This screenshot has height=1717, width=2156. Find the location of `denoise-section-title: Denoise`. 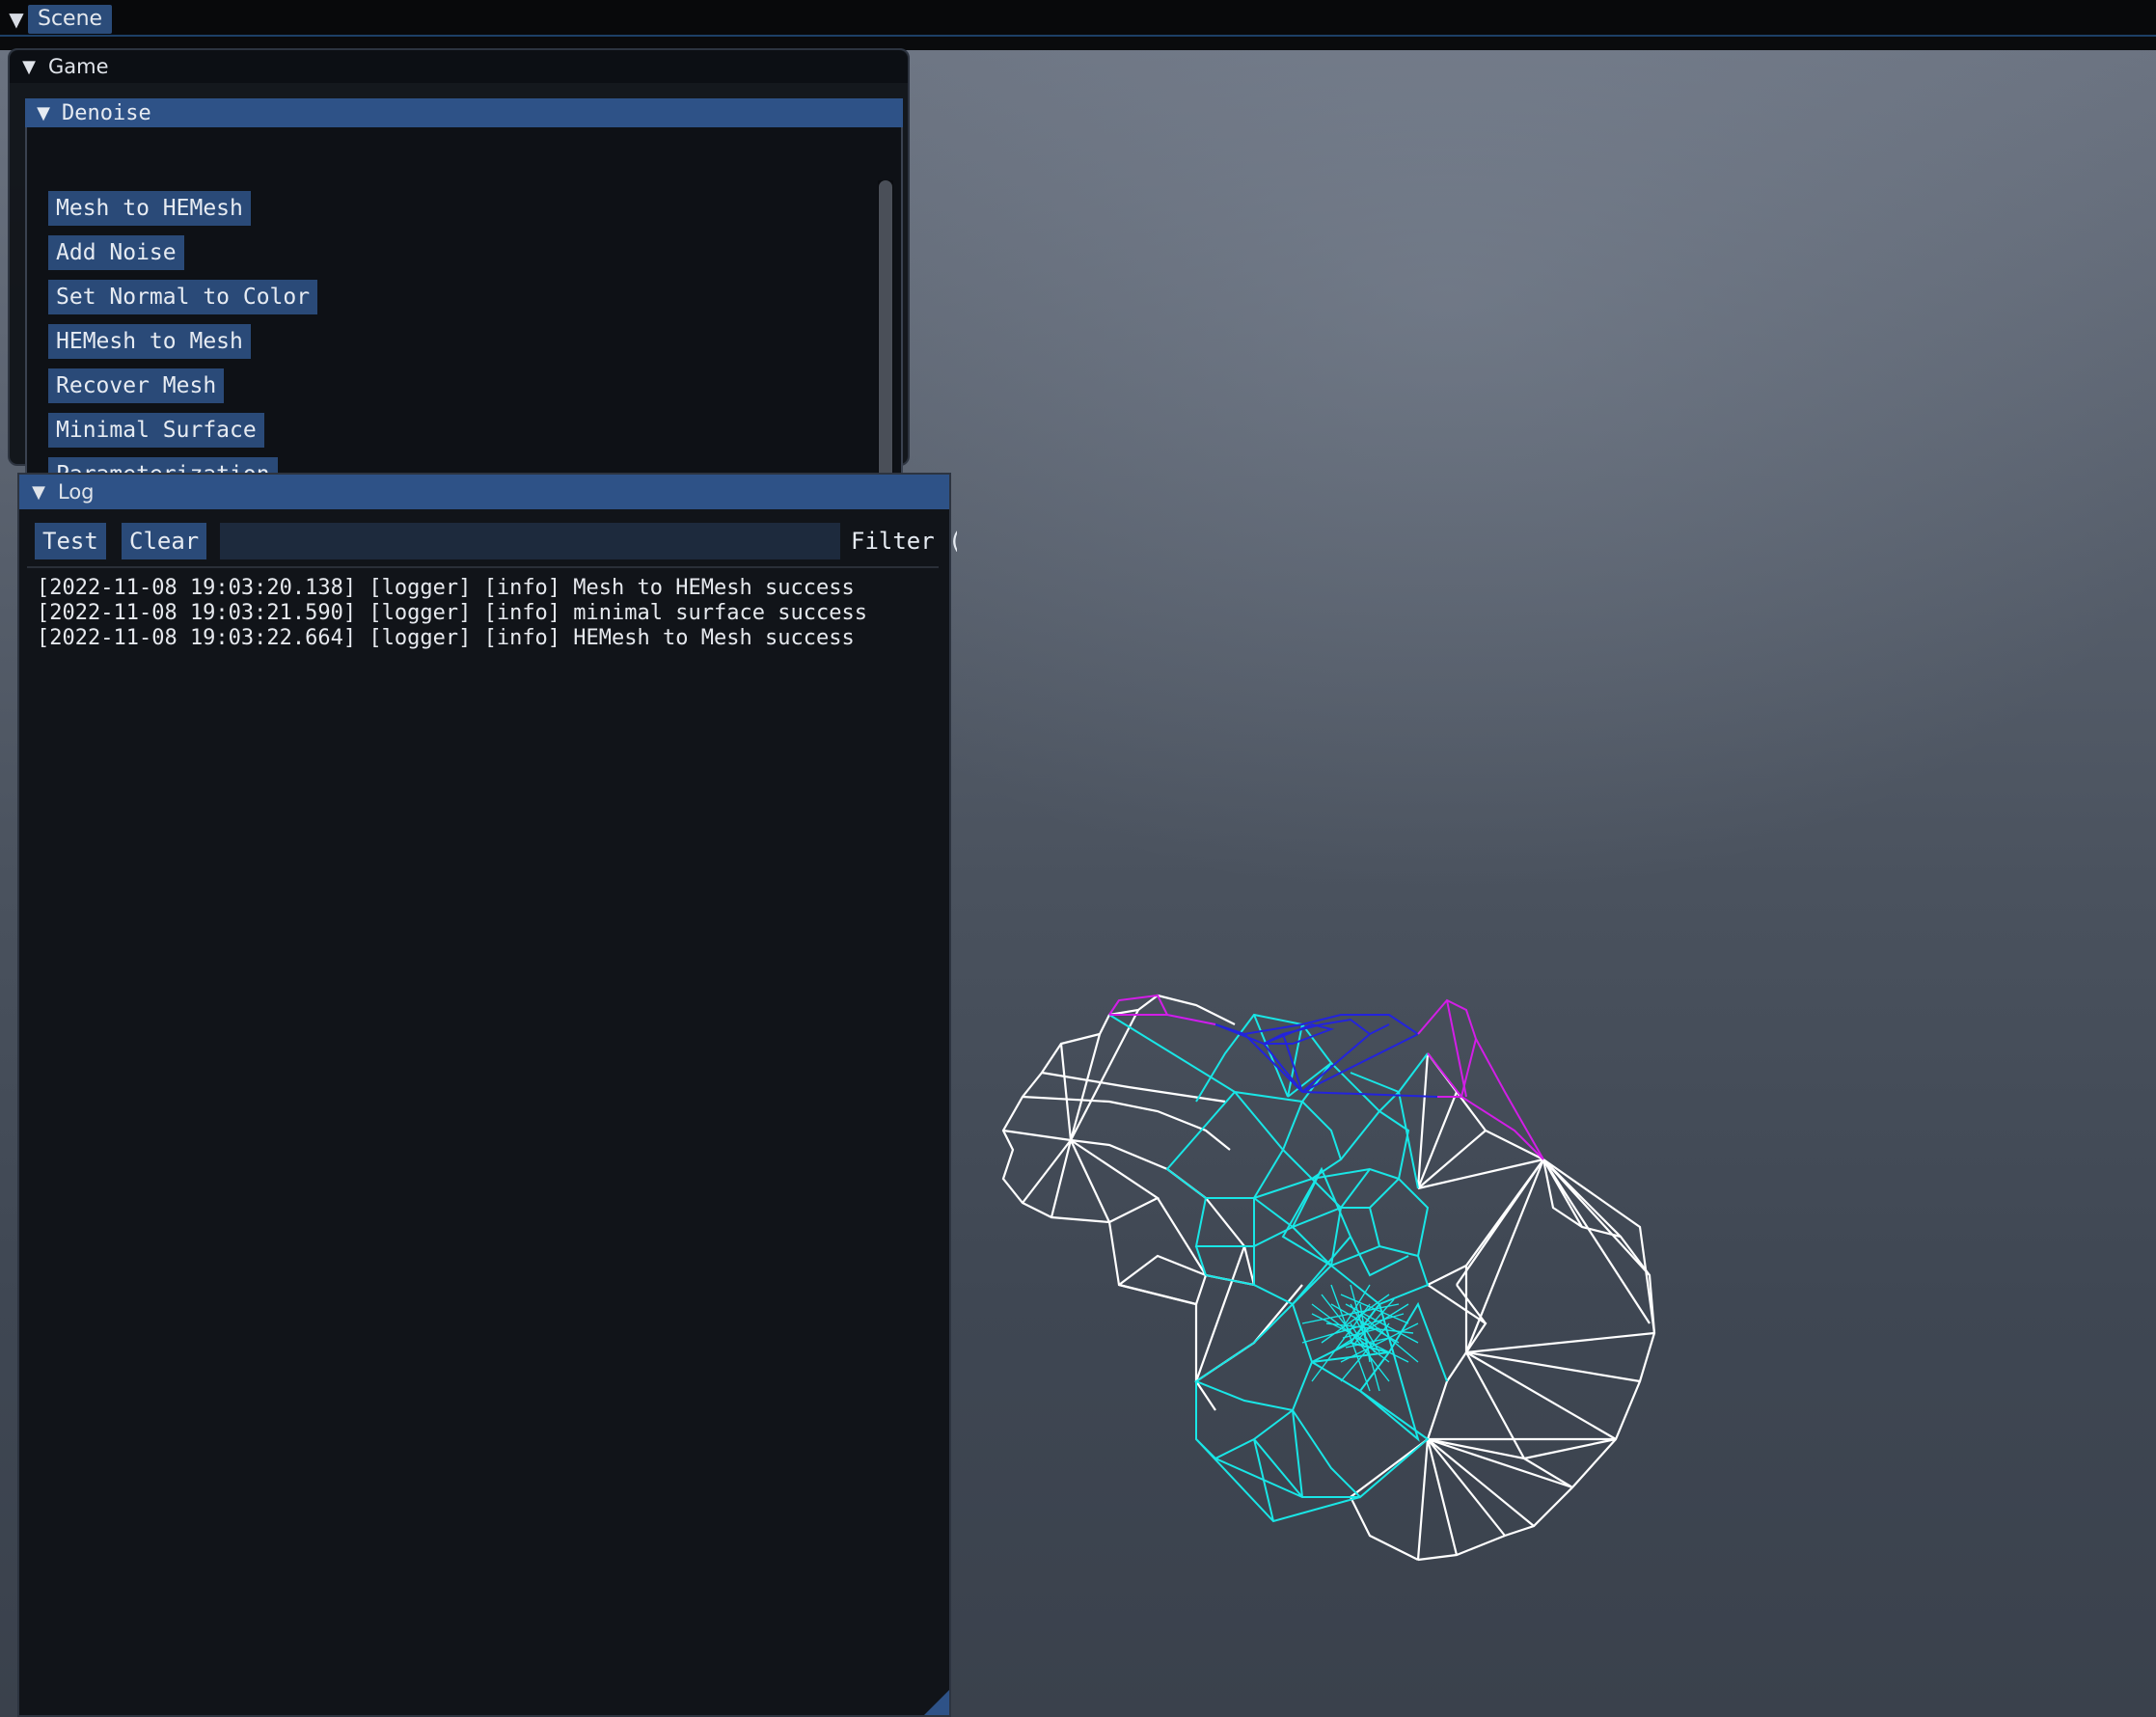

denoise-section-title: Denoise is located at coordinates (106, 112).